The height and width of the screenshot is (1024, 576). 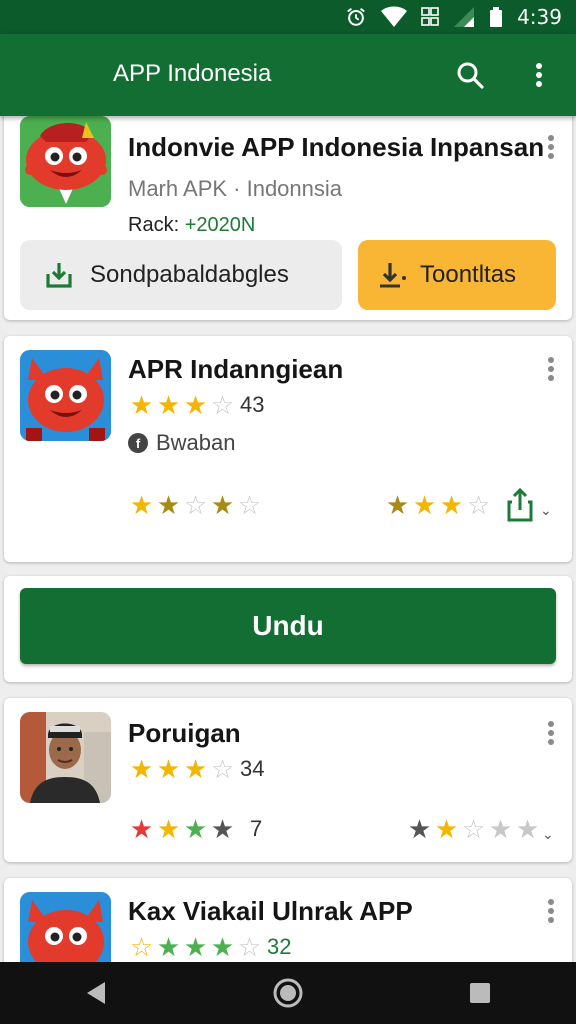 I want to click on share-button, so click(x=520, y=507).